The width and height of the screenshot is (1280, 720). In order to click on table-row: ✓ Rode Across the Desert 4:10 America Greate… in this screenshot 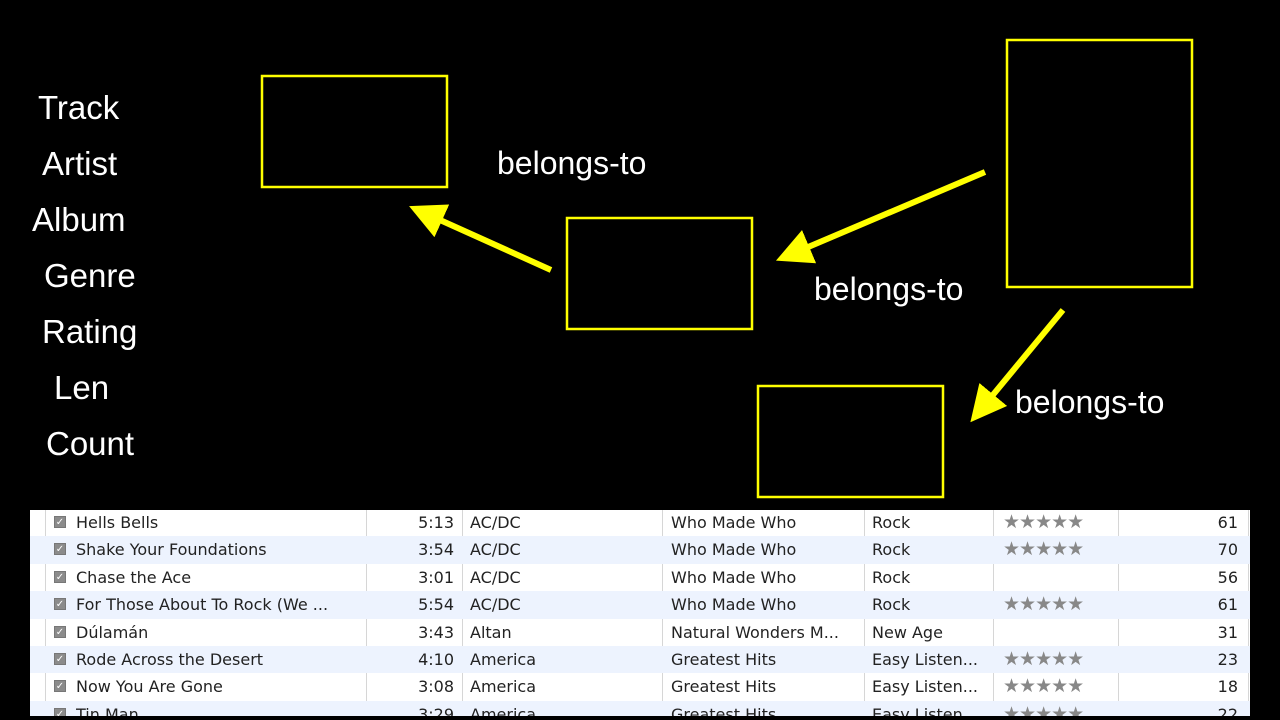, I will do `click(640, 660)`.